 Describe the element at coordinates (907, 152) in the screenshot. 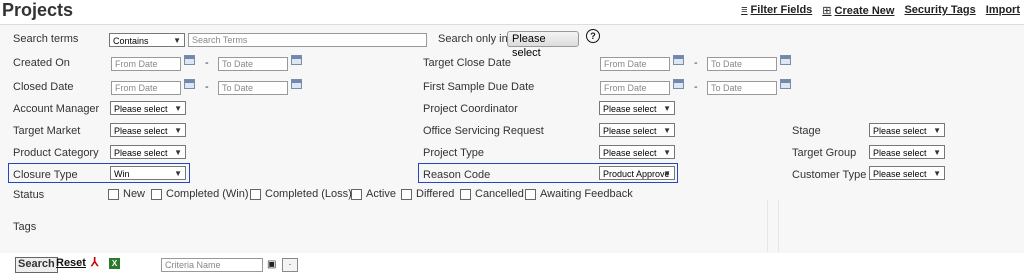

I see `target-group-select: Please select ▼` at that location.